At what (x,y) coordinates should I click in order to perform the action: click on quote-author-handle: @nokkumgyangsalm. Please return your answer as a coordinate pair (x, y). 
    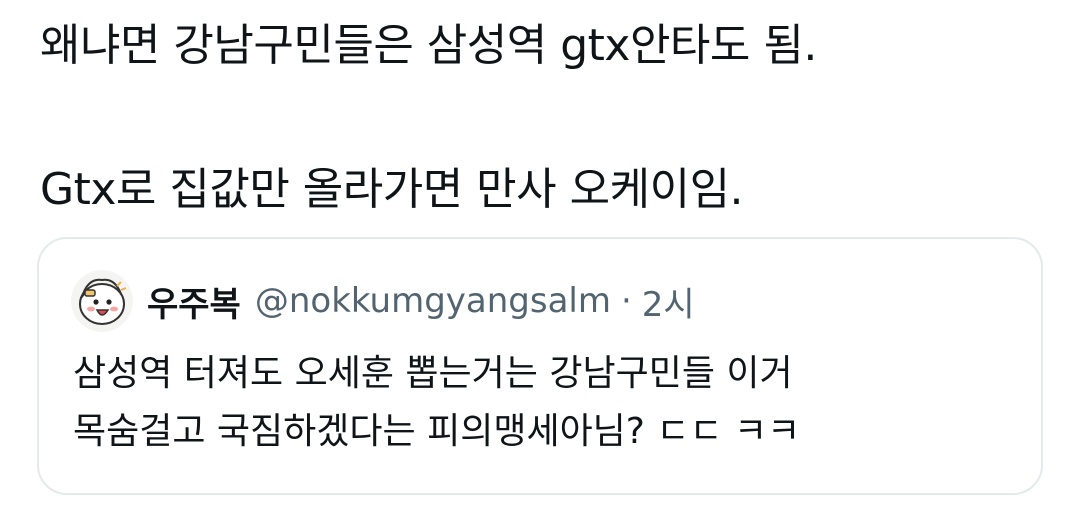
    Looking at the image, I should click on (433, 301).